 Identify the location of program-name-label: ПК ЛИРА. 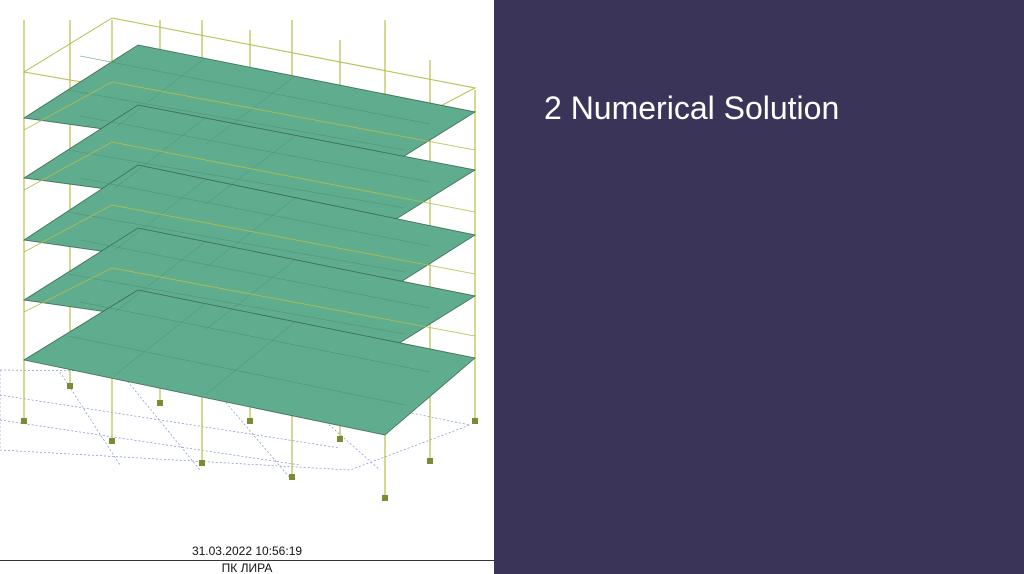
(247, 567).